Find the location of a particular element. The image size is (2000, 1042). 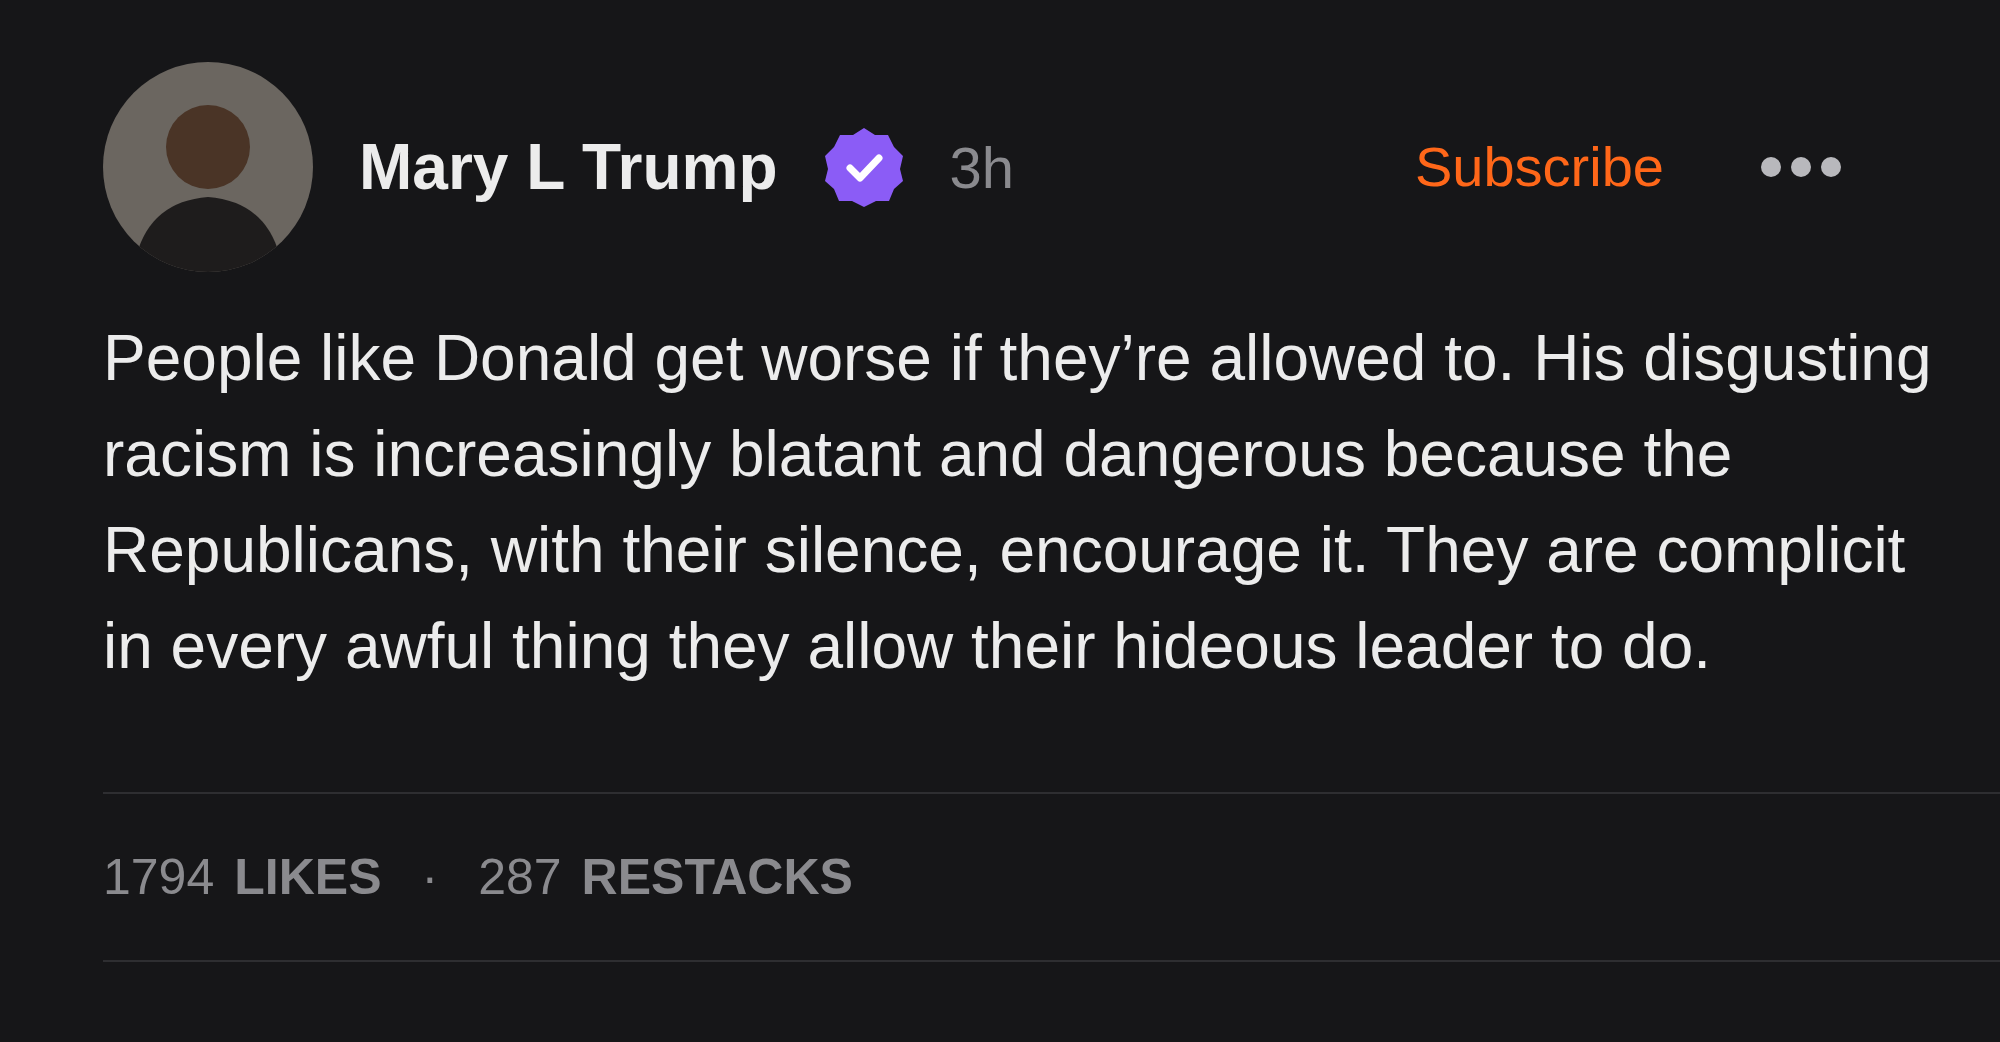

stat-label: RESTACKS is located at coordinates (717, 877).